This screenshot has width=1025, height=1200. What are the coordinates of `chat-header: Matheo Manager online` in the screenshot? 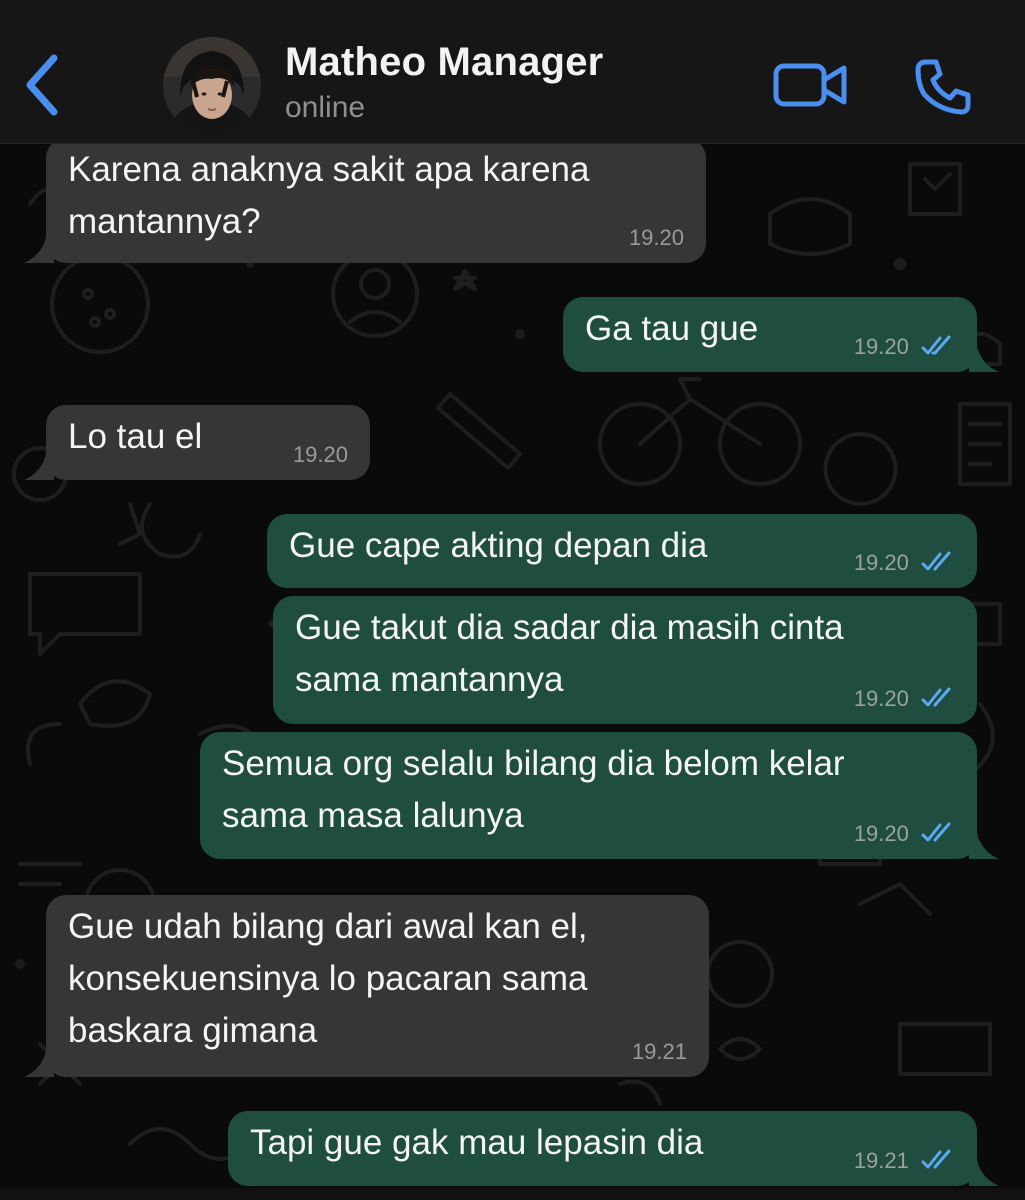 It's located at (512, 72).